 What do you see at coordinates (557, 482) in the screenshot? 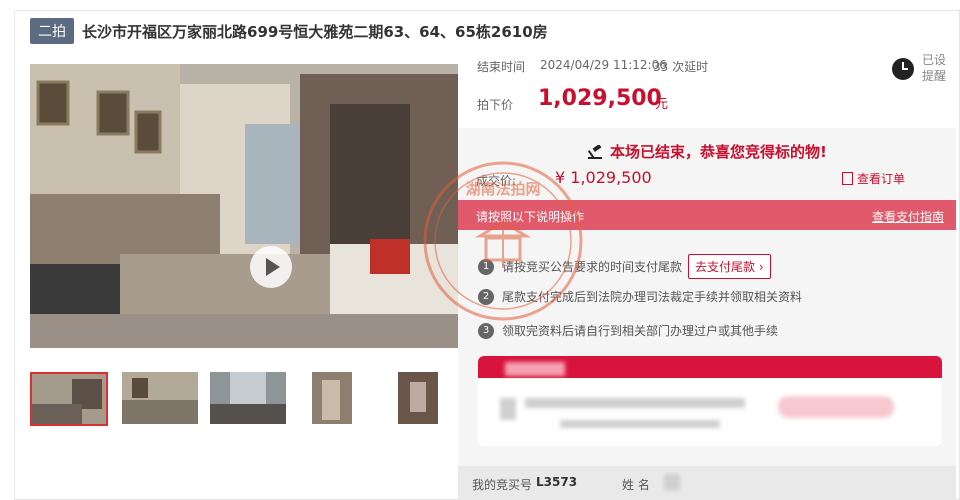
I see `bidder-number: L3573` at bounding box center [557, 482].